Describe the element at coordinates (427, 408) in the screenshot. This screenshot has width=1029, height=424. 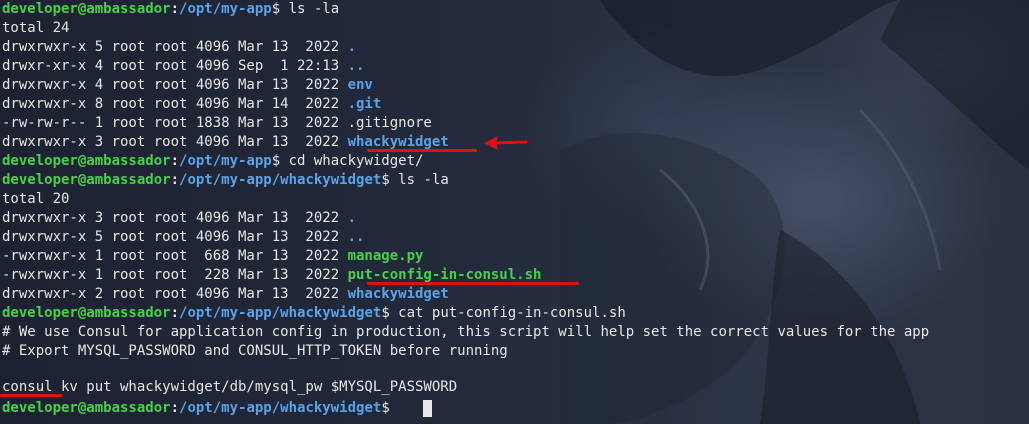
I see `terminal-cursor` at that location.